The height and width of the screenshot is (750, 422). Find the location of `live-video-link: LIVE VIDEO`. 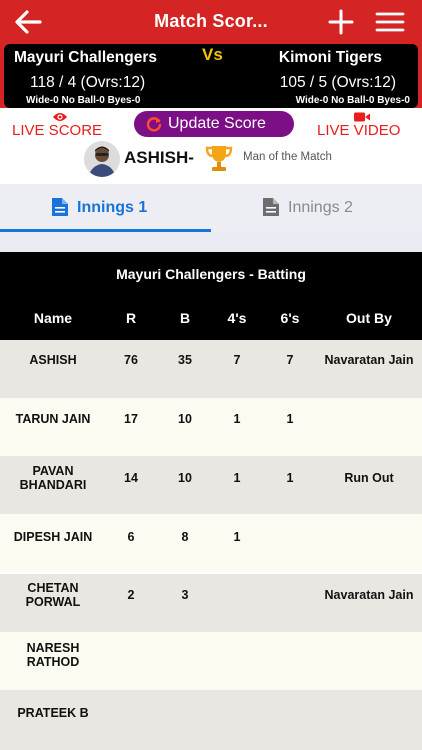

live-video-link: LIVE VIDEO is located at coordinates (358, 130).